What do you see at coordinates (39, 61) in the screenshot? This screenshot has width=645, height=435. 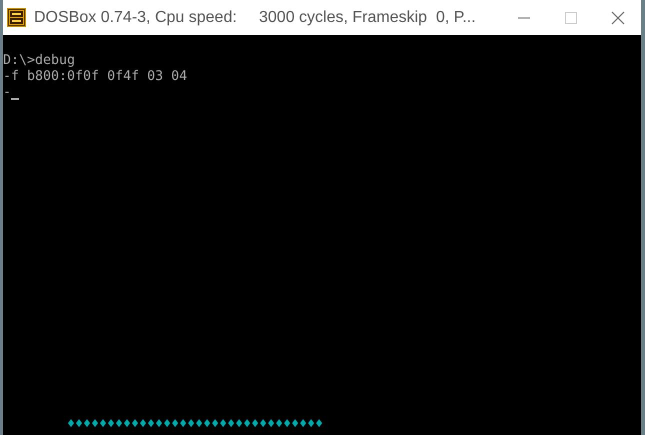 I see `console-line: D:\>debug` at bounding box center [39, 61].